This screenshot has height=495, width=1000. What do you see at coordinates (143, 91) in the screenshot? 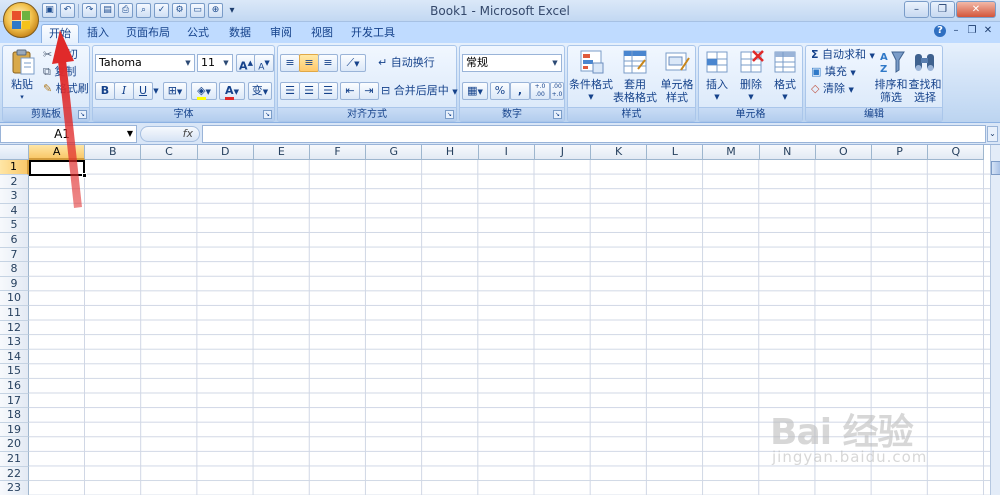
I see `underline-button: U` at bounding box center [143, 91].